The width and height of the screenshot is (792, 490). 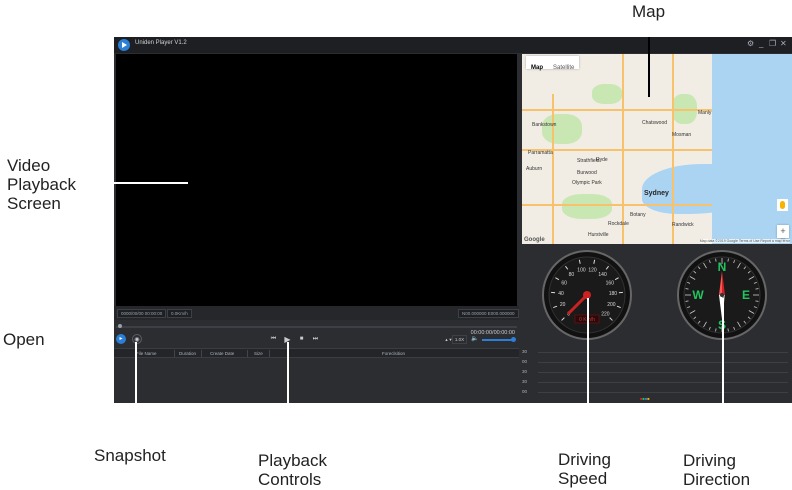 What do you see at coordinates (121, 339) in the screenshot?
I see `open-button: ▸` at bounding box center [121, 339].